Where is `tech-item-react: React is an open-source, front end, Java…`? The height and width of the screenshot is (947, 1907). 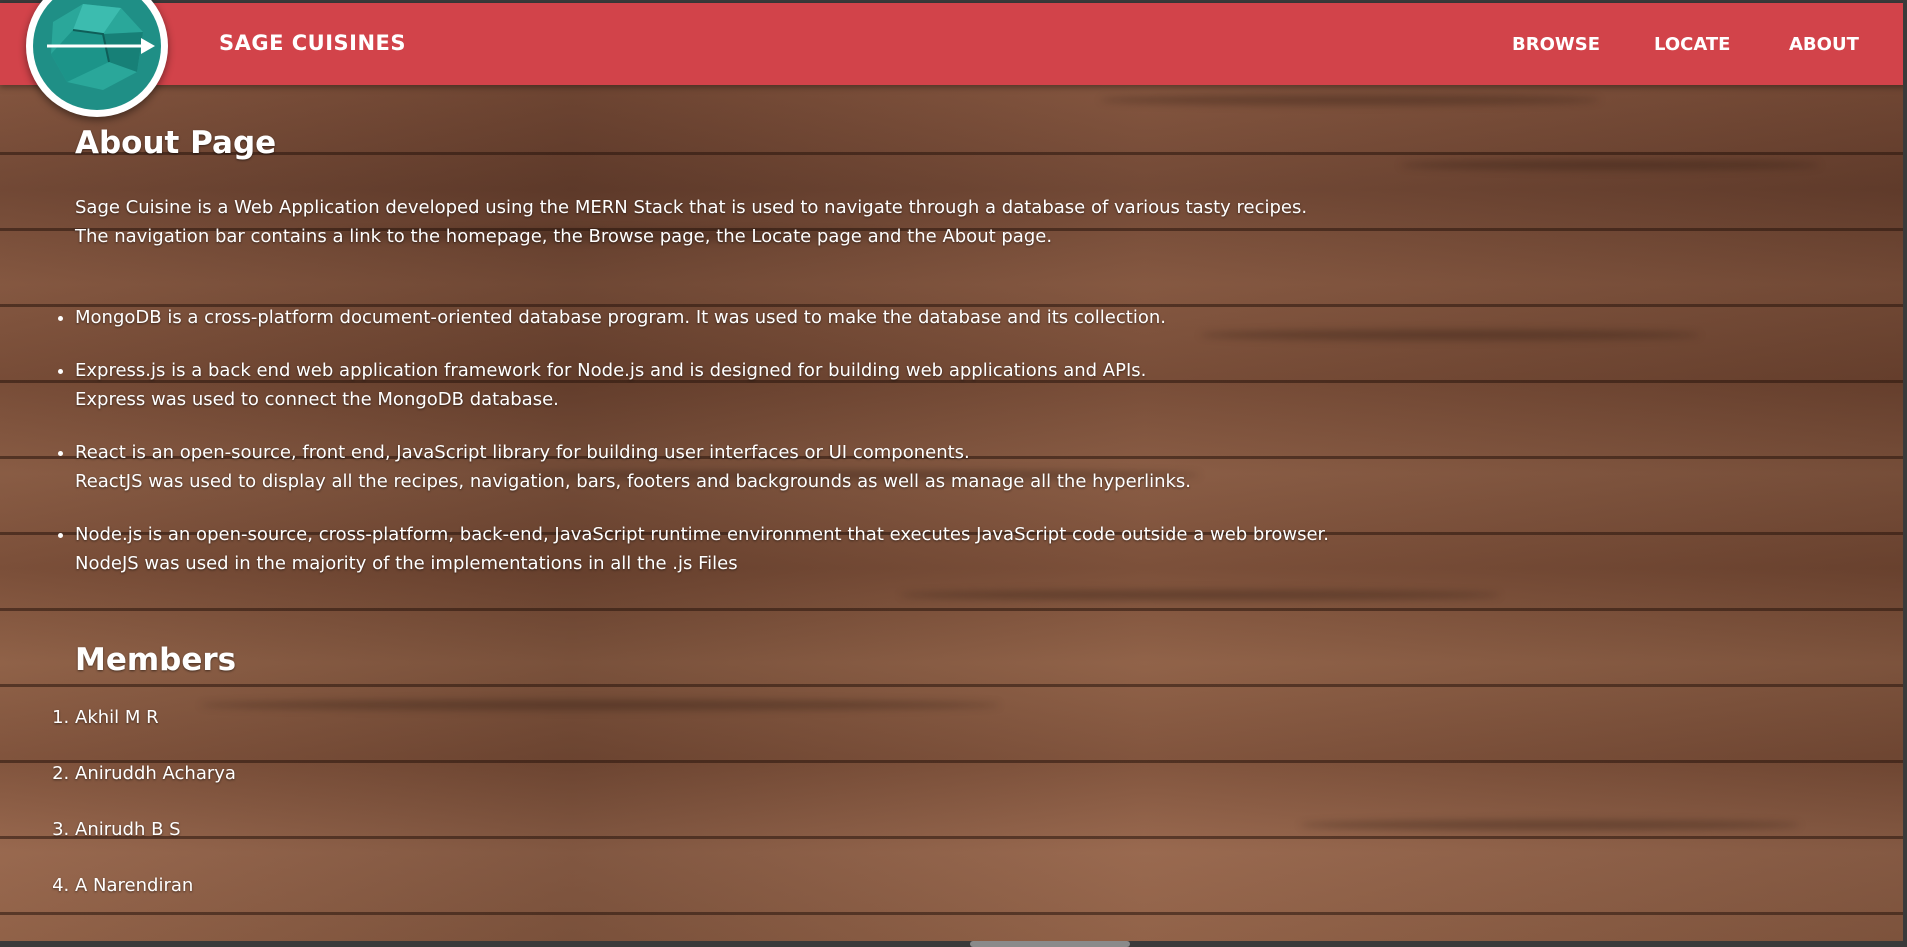
tech-item-react: React is an open-source, front end, Java… is located at coordinates (702, 467).